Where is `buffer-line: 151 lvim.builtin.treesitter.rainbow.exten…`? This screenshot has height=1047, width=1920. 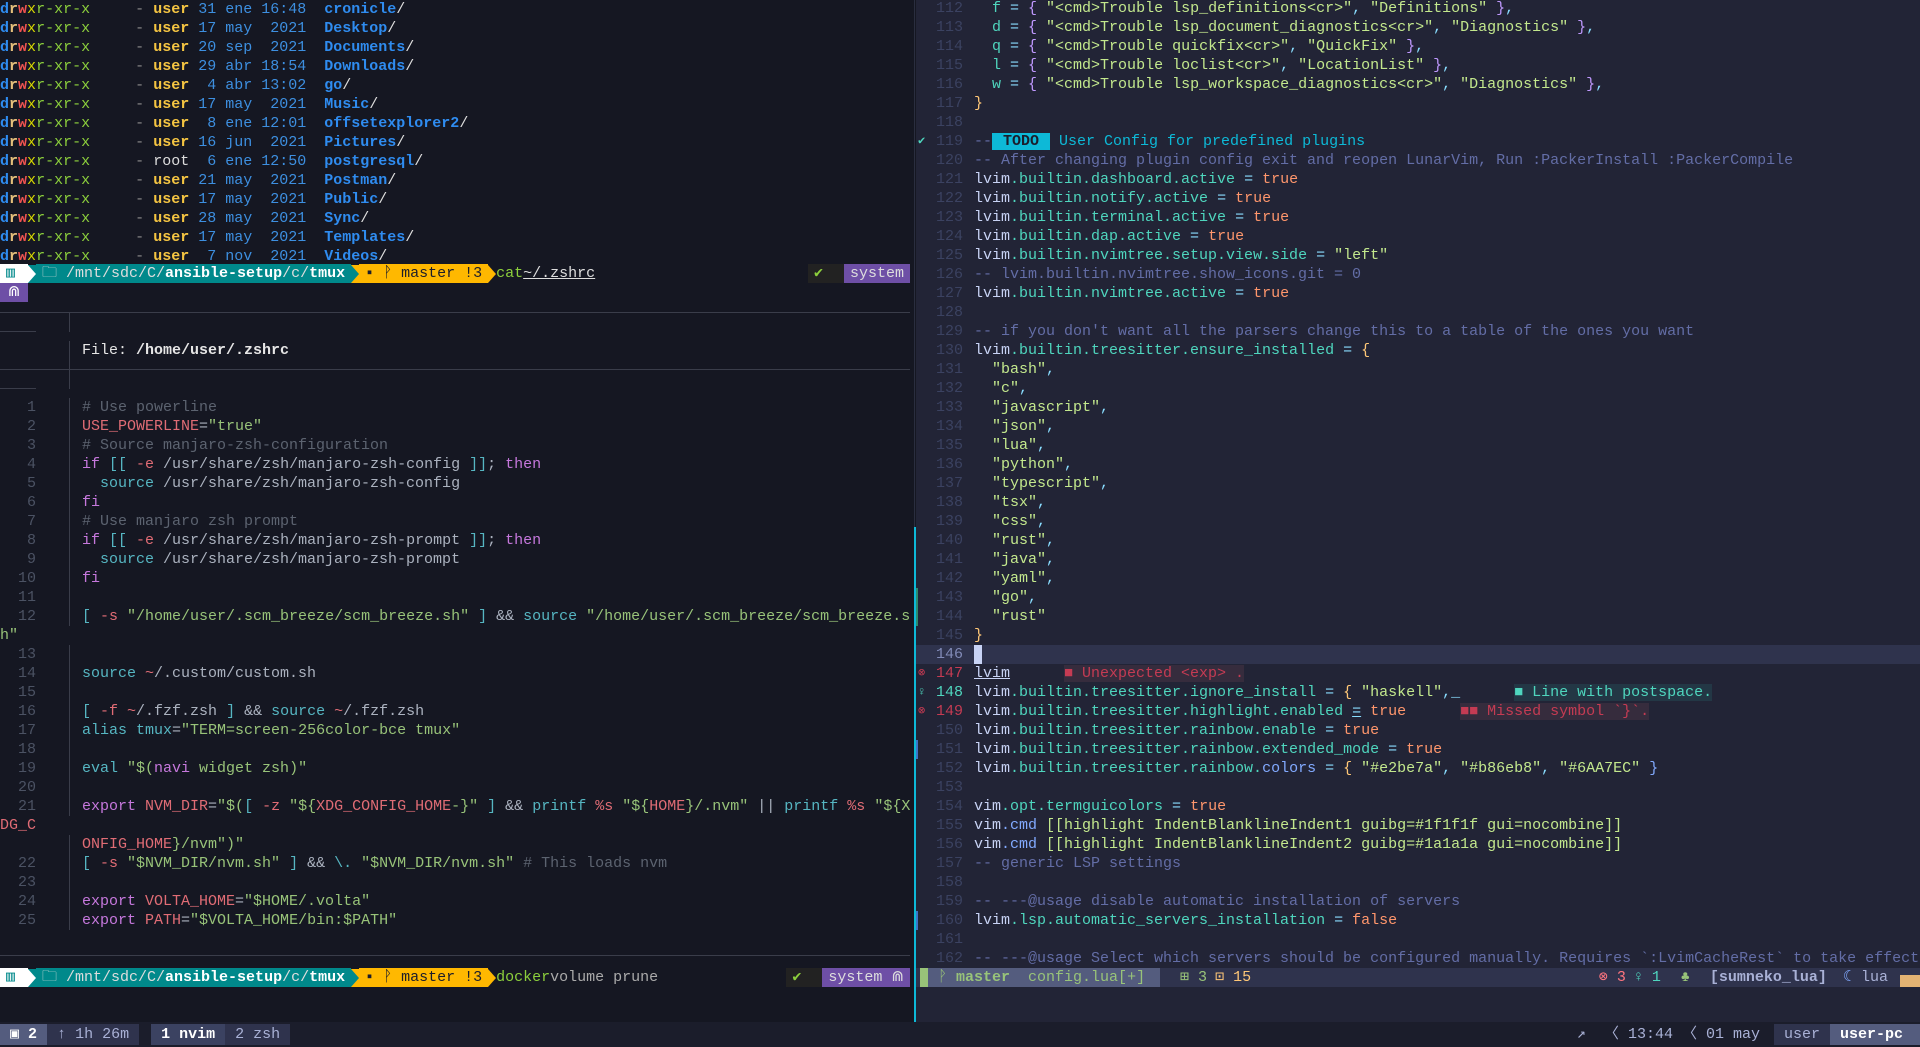 buffer-line: 151 lvim.builtin.treesitter.rainbow.exten… is located at coordinates (1418, 749).